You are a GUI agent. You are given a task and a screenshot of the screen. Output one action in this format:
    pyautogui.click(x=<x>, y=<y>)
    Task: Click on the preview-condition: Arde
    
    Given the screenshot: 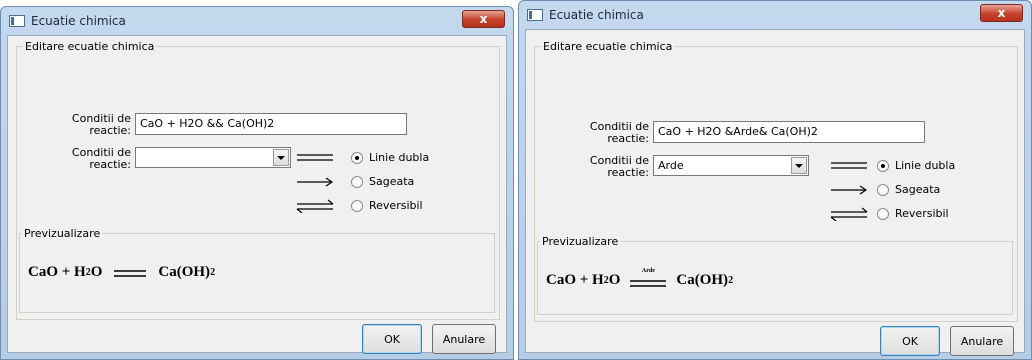 What is the action you would take?
    pyautogui.click(x=648, y=271)
    